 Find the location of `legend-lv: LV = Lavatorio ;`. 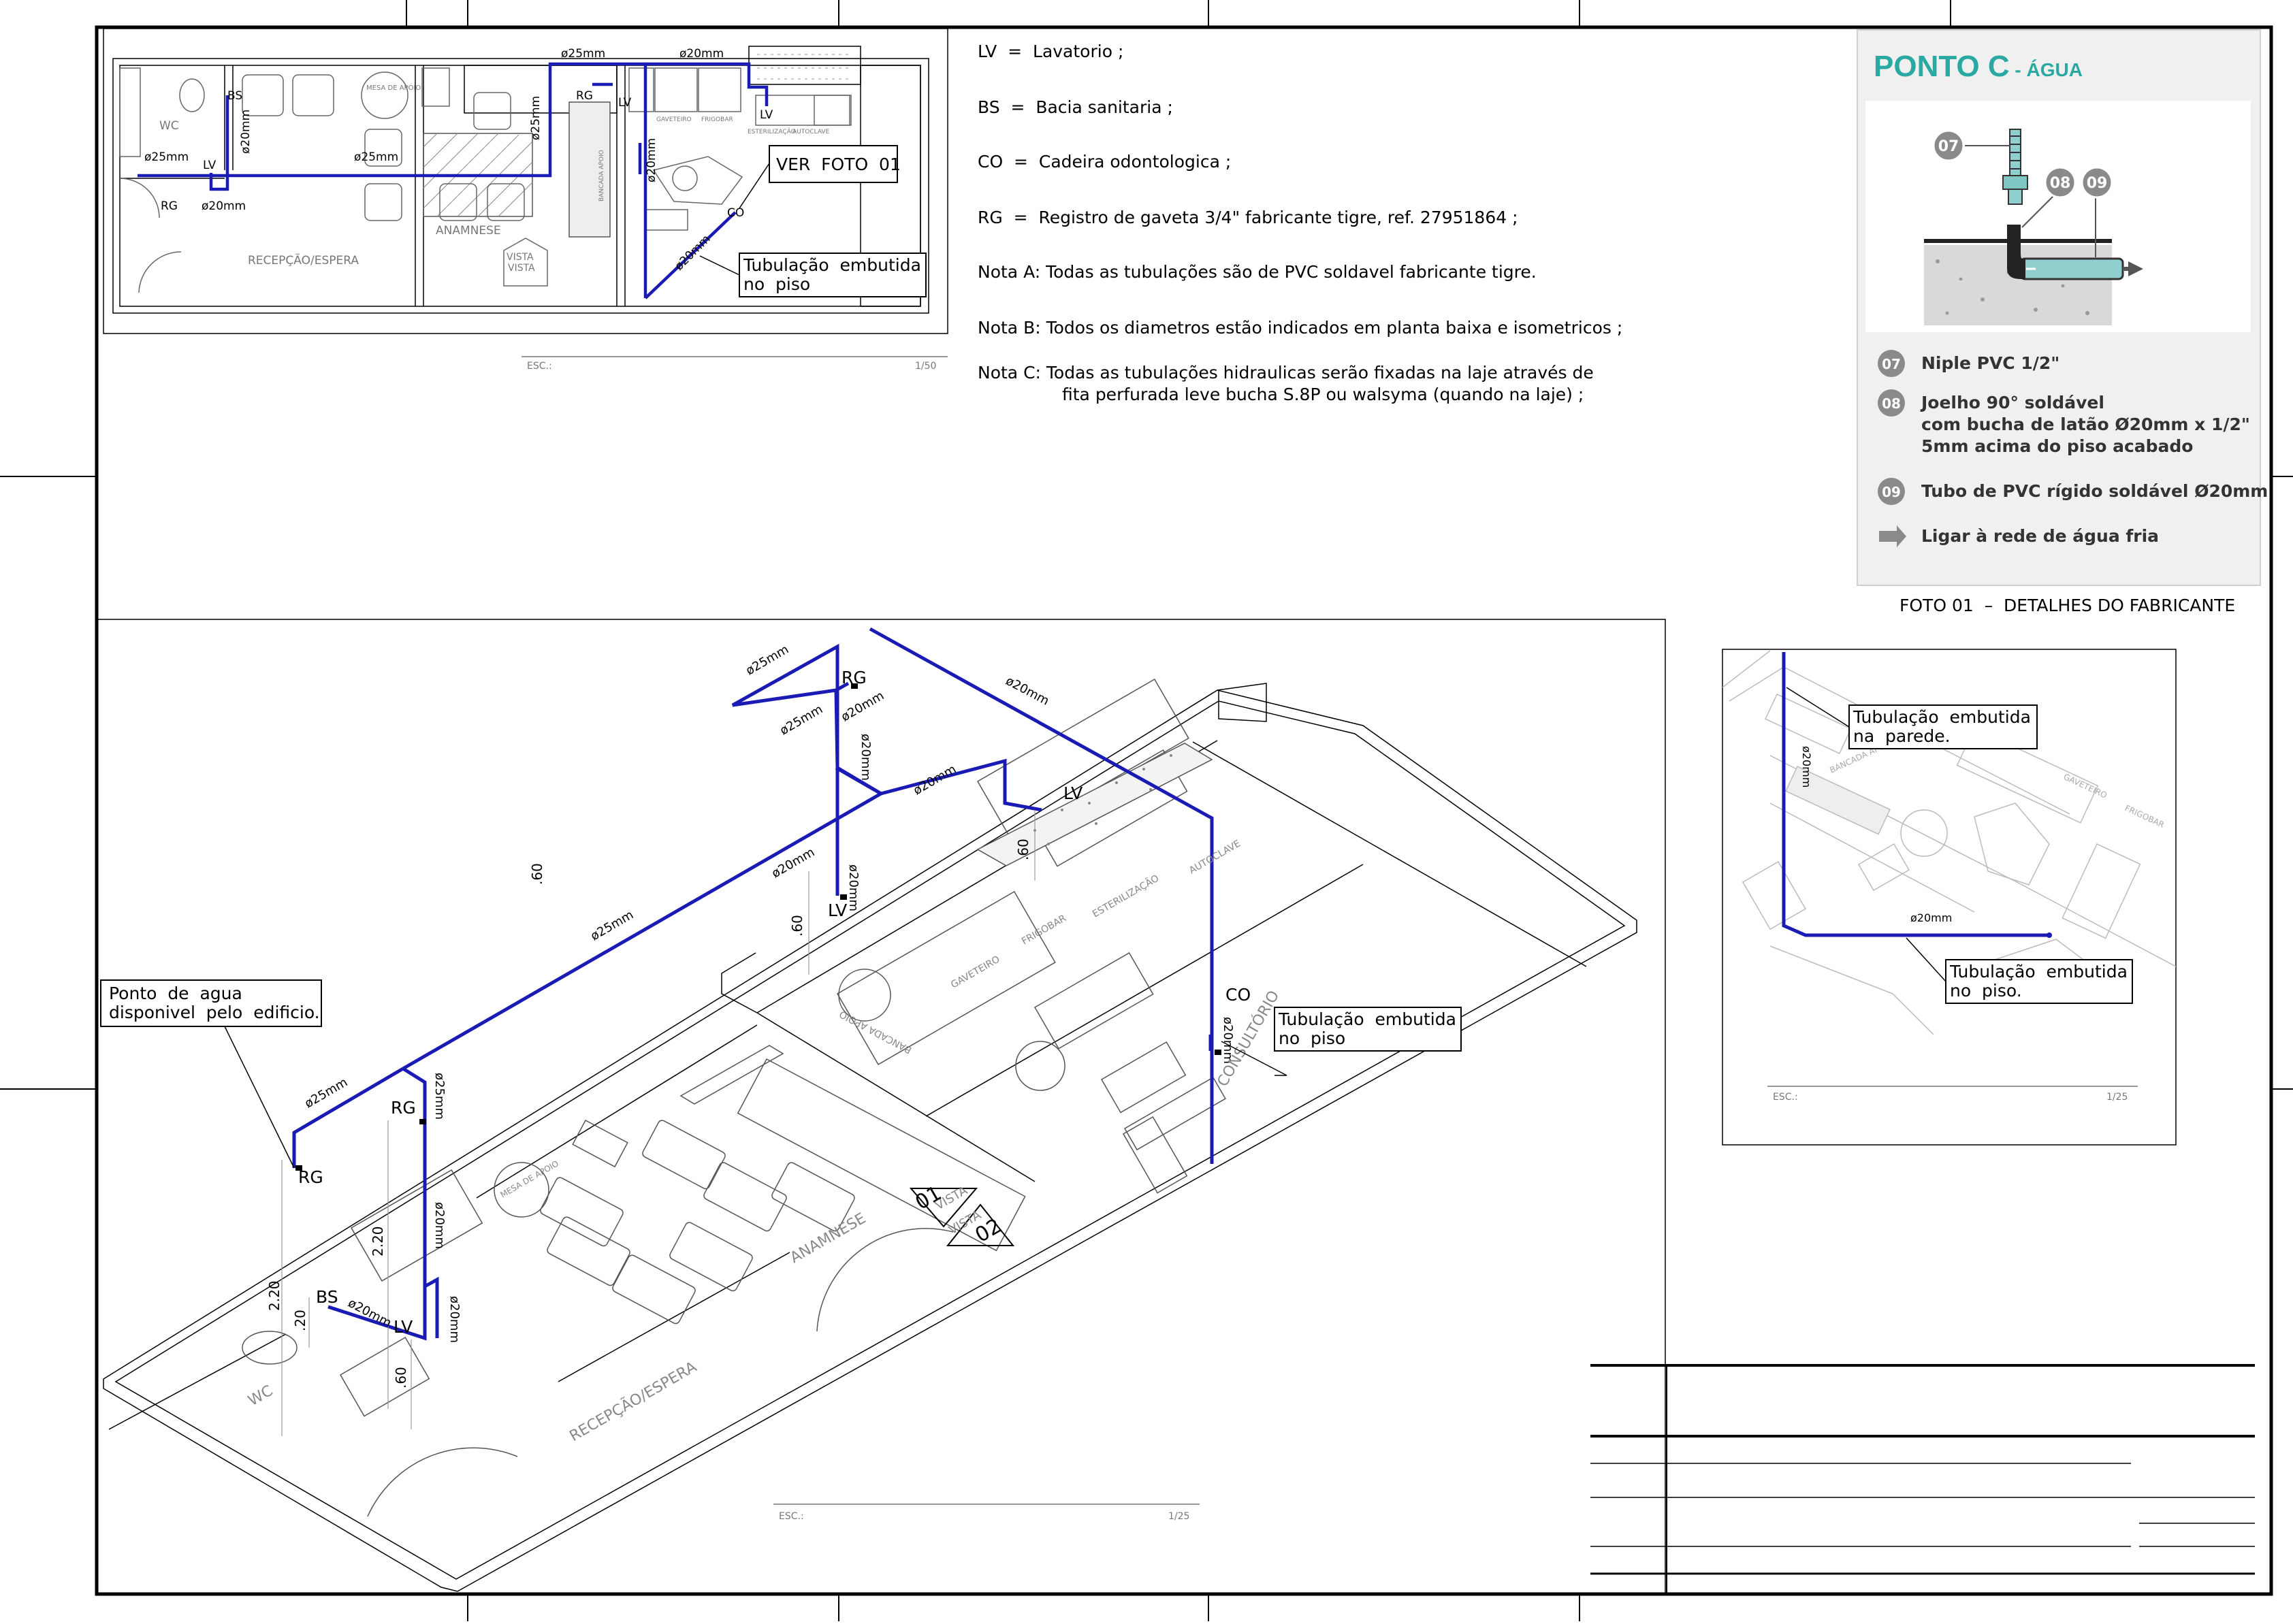

legend-lv: LV = Lavatorio ; is located at coordinates (1050, 51).